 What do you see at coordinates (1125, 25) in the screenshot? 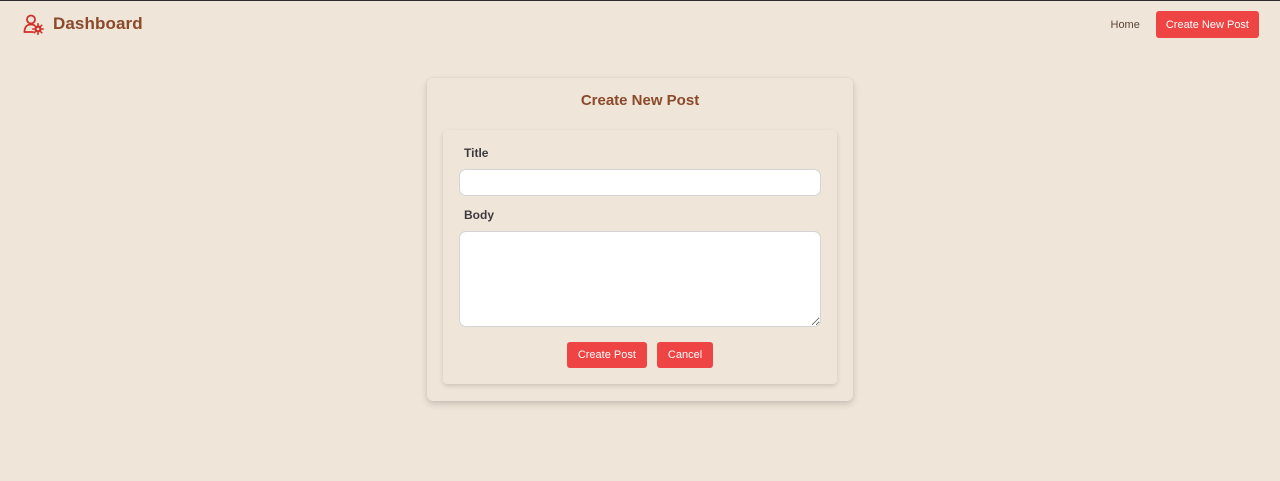
I see `nav-home-link: Home` at bounding box center [1125, 25].